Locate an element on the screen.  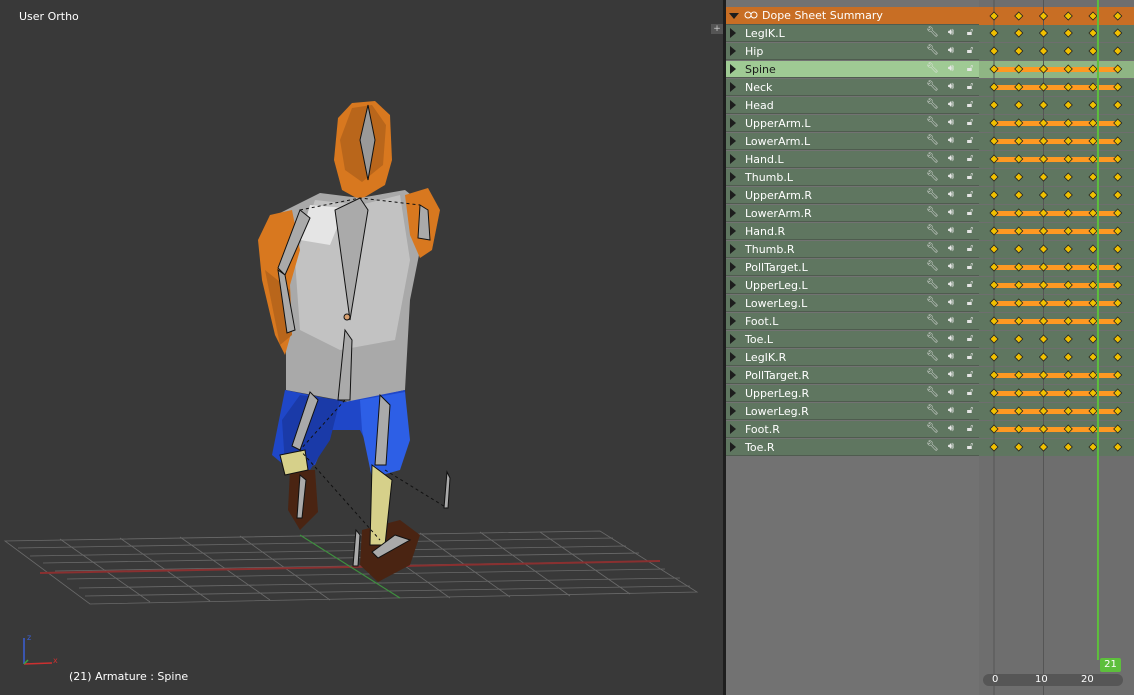
collapse-triangle-icon is located at coordinates (734, 16).